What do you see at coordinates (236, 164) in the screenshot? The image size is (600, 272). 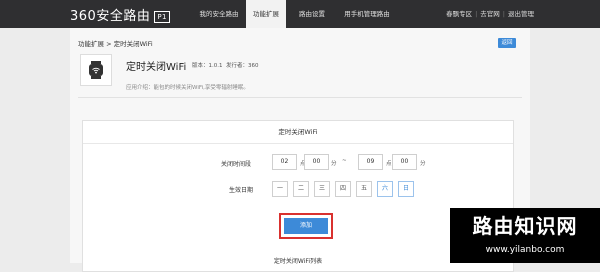 I see `time-range-label: 关闭时间段` at bounding box center [236, 164].